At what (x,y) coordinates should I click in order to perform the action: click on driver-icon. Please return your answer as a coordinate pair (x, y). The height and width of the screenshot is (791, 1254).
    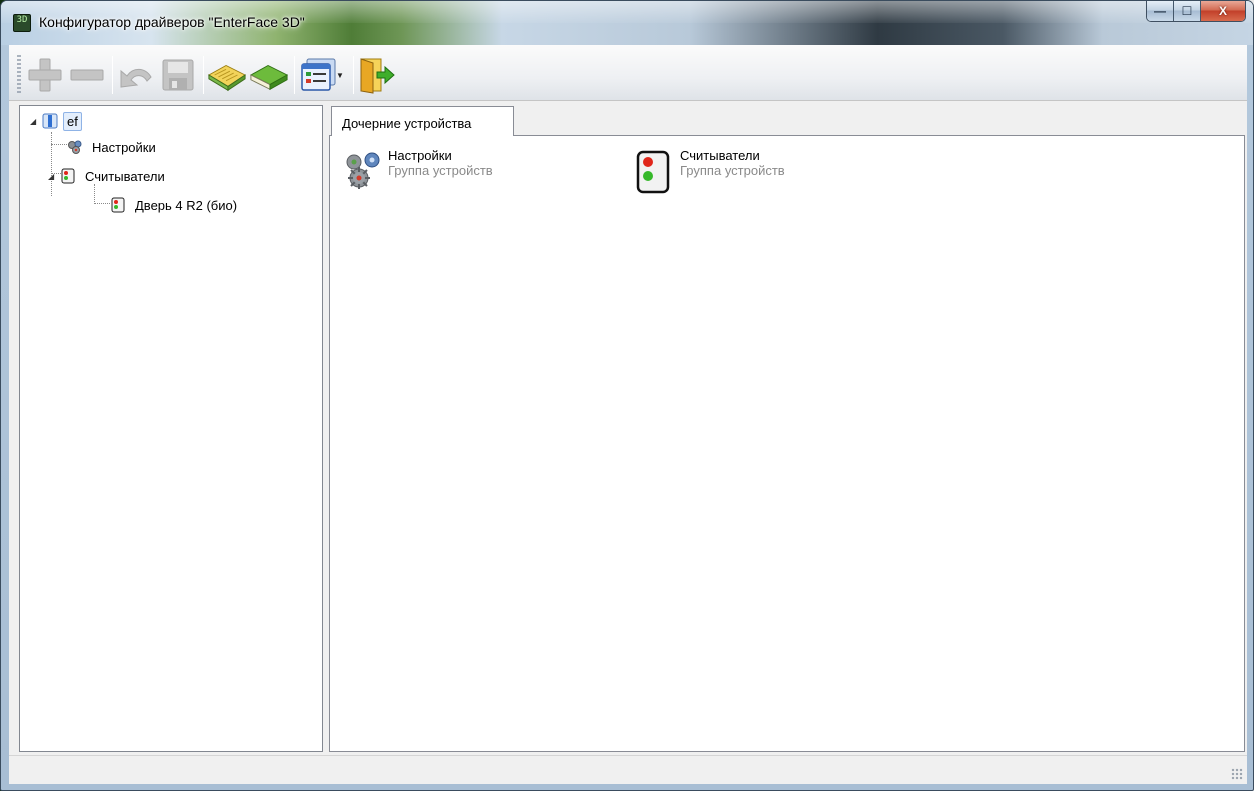
    Looking at the image, I should click on (50, 121).